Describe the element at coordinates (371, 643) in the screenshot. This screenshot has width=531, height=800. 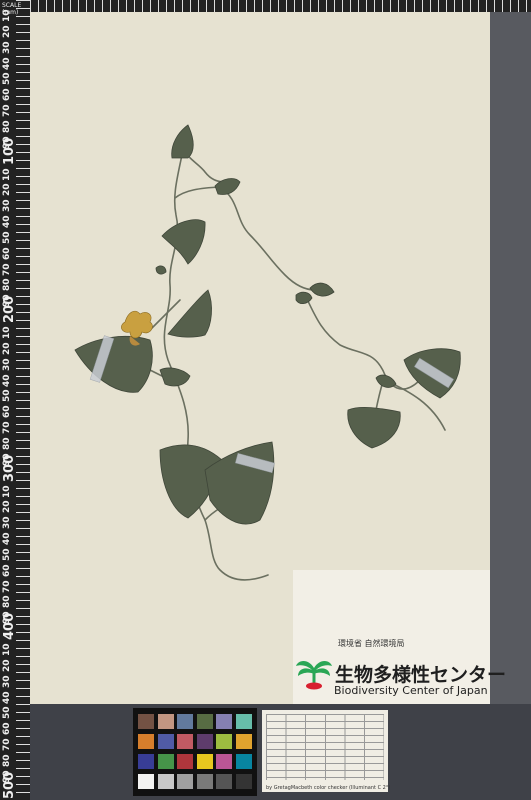
I see `ministry-name: 環境省 自然環境局` at that location.